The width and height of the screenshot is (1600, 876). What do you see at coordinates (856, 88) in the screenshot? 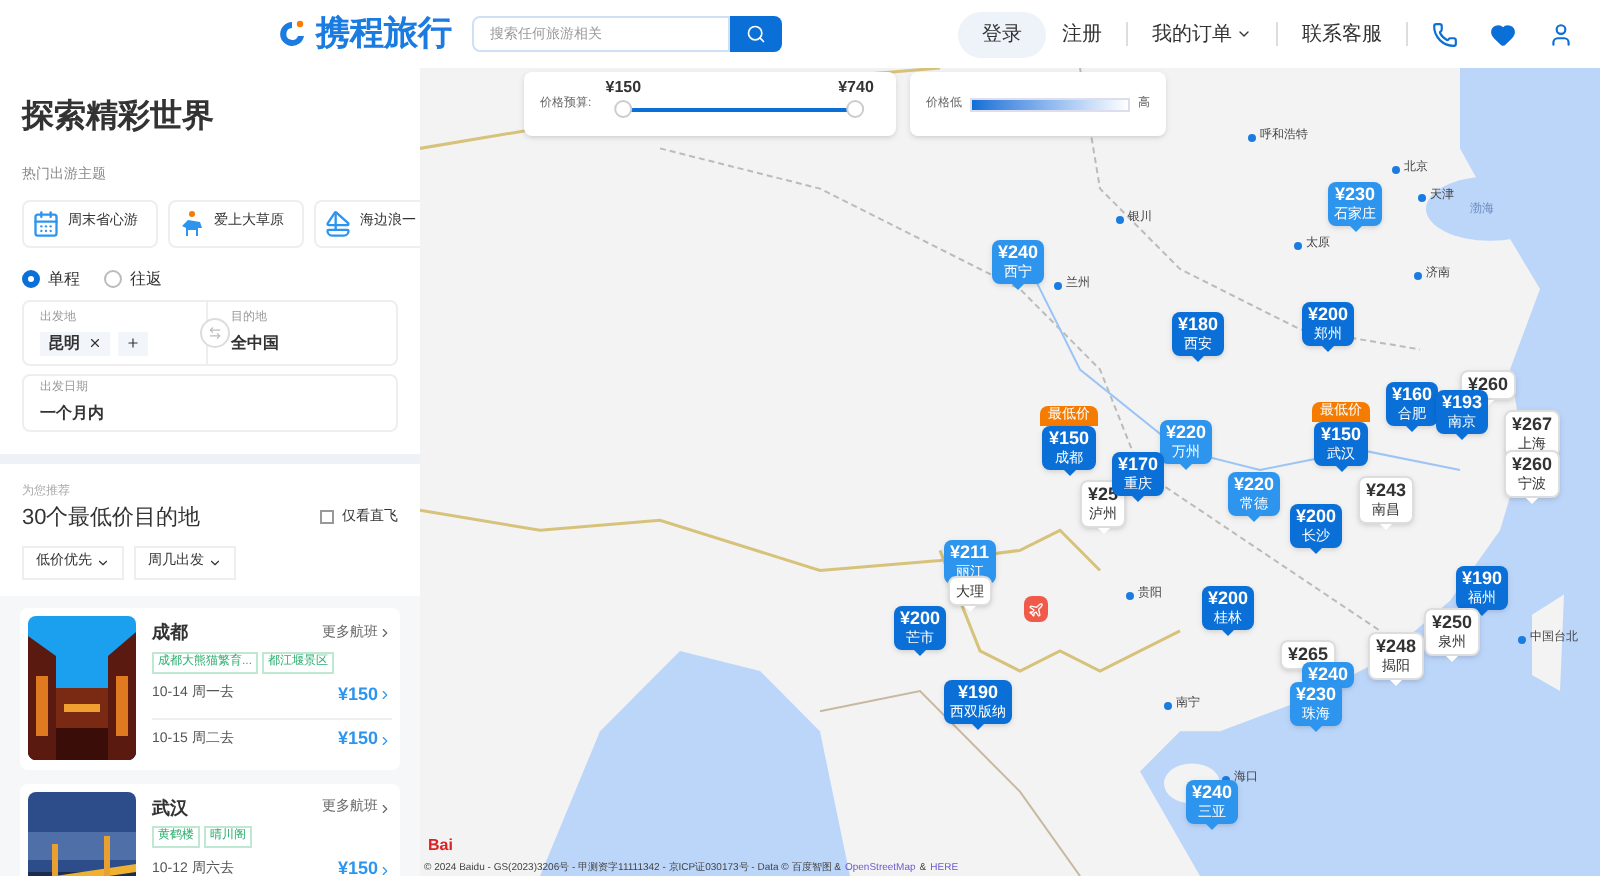
I see `price-value: ¥740` at bounding box center [856, 88].